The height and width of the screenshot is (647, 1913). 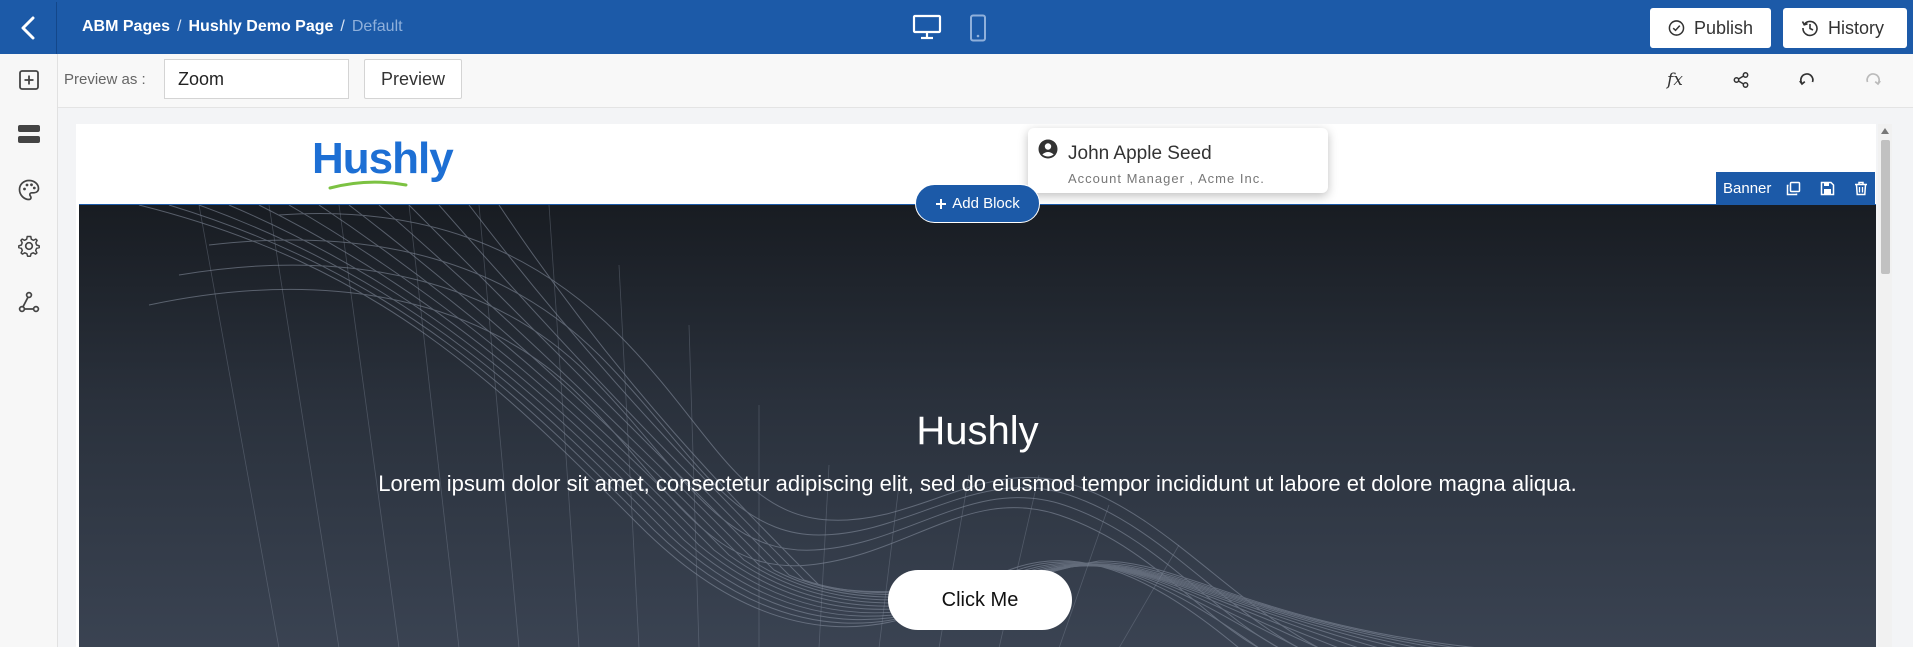 I want to click on hushly-logo: Hushly, so click(x=383, y=158).